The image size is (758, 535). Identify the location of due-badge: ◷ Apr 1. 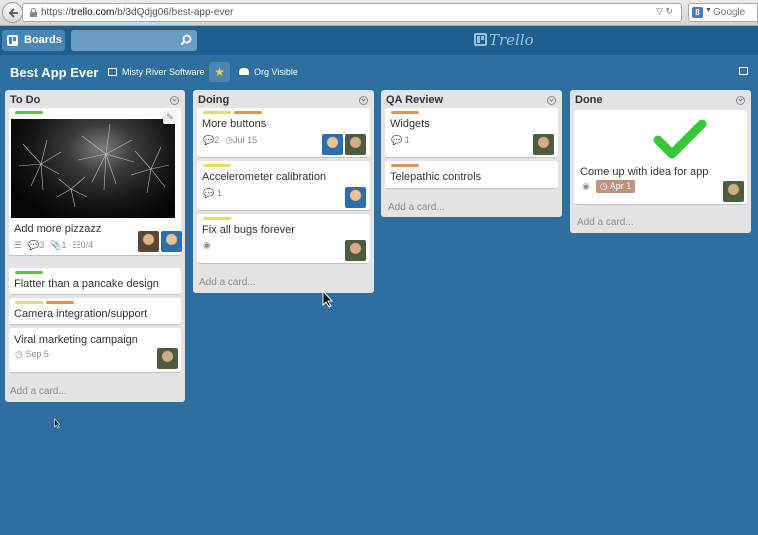
(615, 186).